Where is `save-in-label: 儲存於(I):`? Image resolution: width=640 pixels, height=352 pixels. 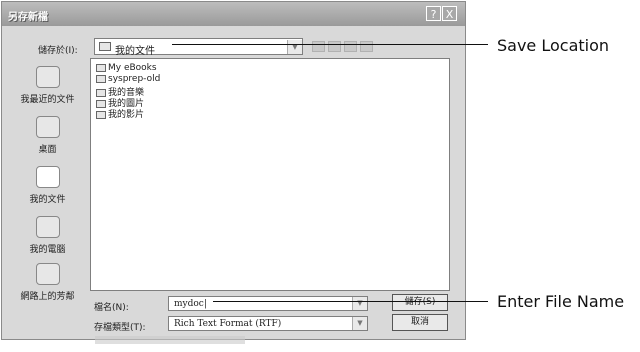
save-in-label: 儲存於(I): is located at coordinates (58, 51).